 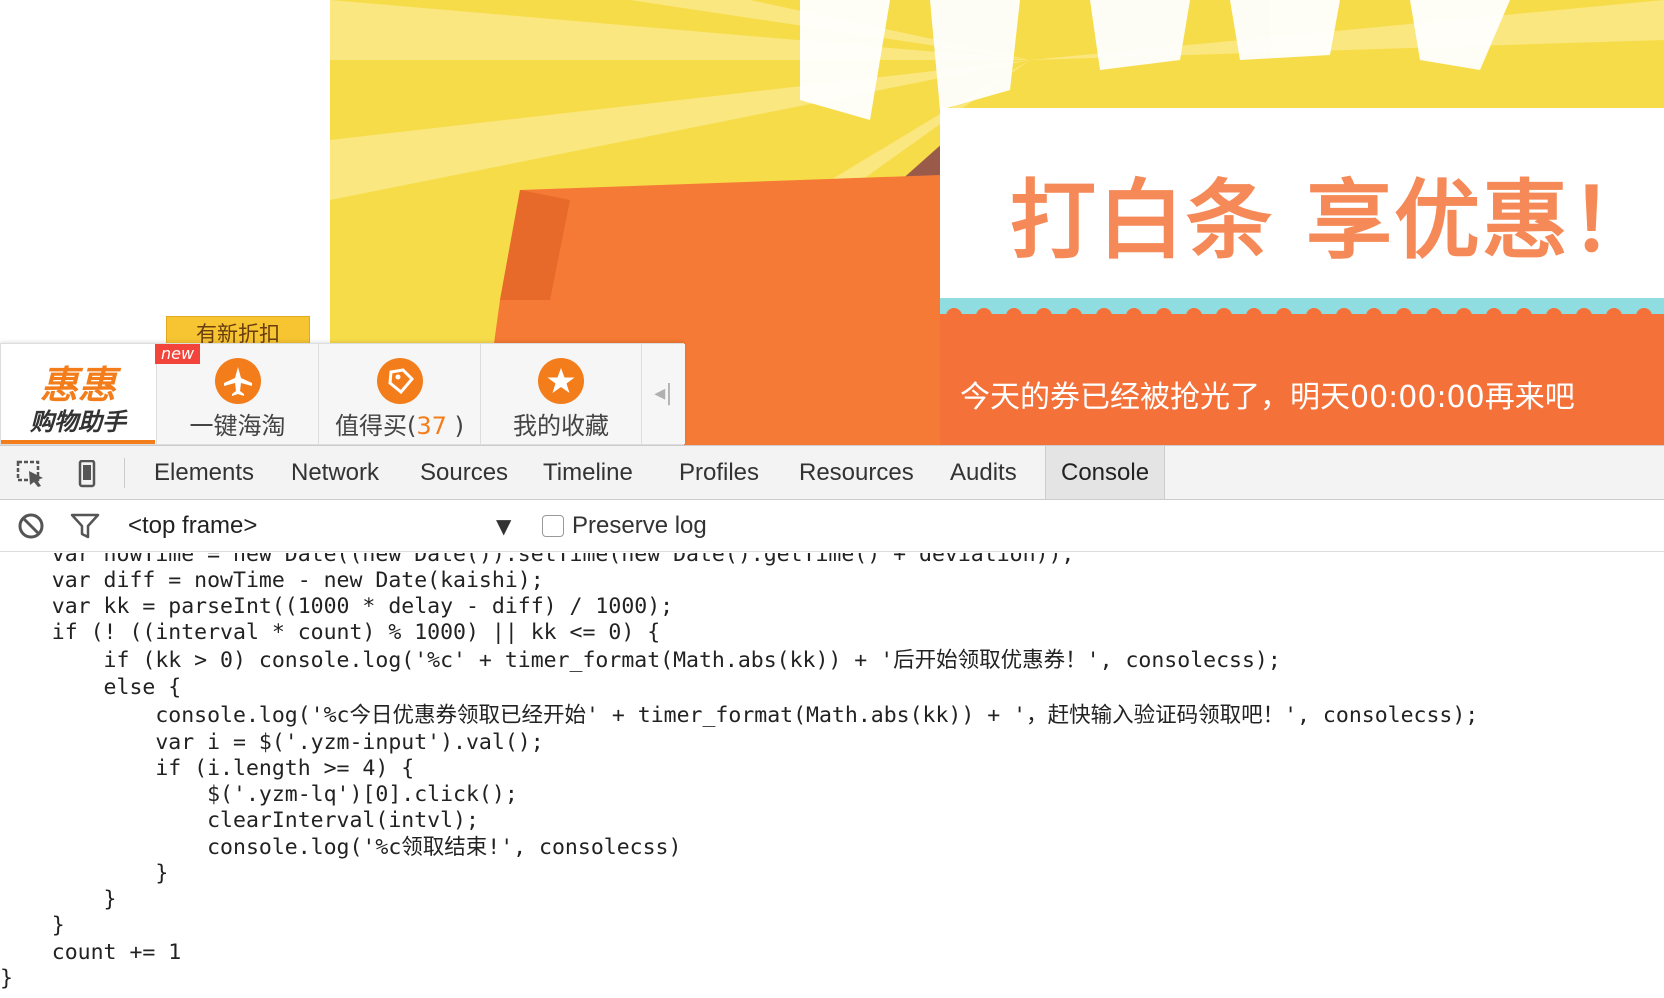 What do you see at coordinates (78, 422) in the screenshot?
I see `brand-subtitle: 购物助手` at bounding box center [78, 422].